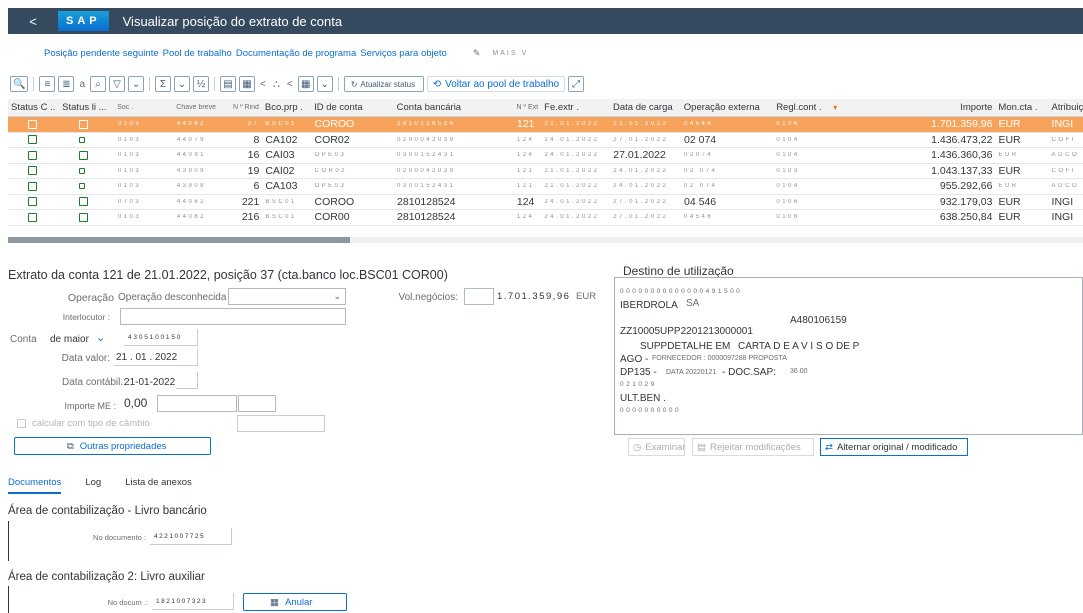 The width and height of the screenshot is (1083, 613). What do you see at coordinates (701, 170) in the screenshot?
I see `cell-operacao: 02 074` at bounding box center [701, 170].